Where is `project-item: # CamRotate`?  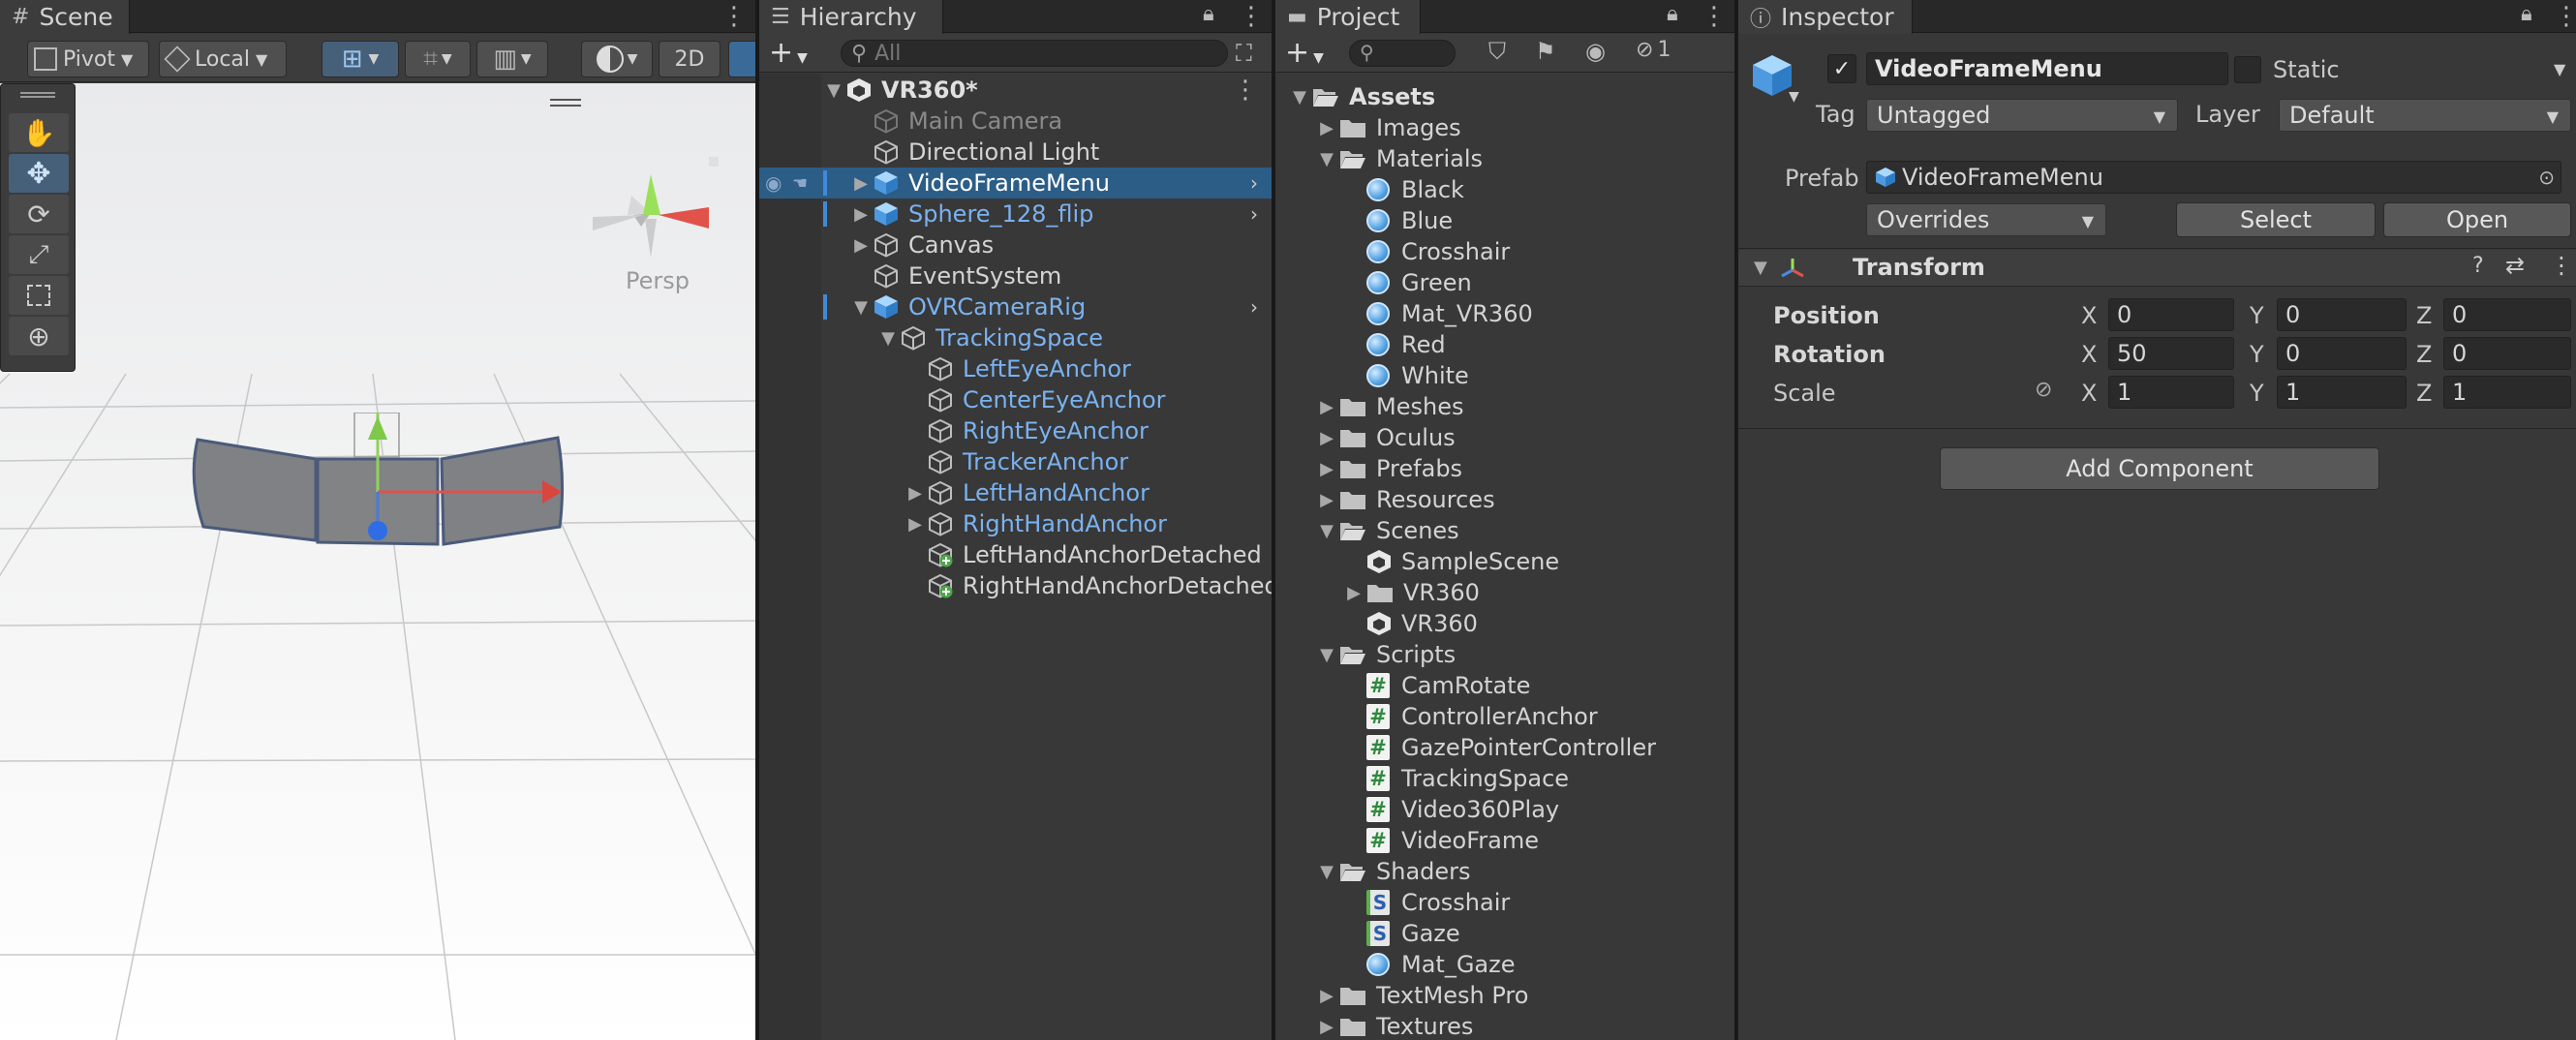
project-item: # CamRotate is located at coordinates (1504, 685).